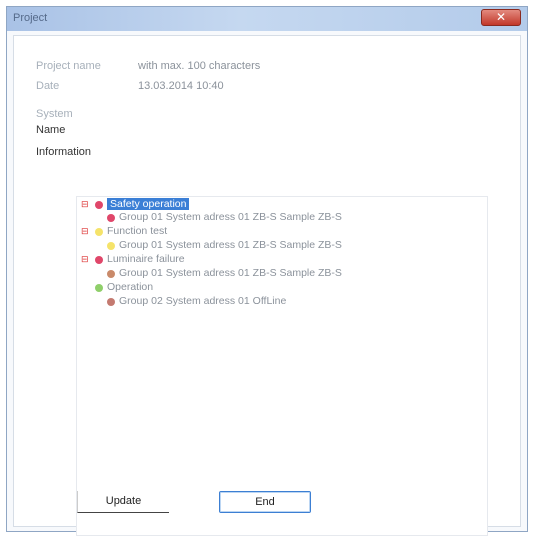 This screenshot has width=534, height=538. Describe the element at coordinates (130, 287) in the screenshot. I see `tree-node-label: Operation` at that location.